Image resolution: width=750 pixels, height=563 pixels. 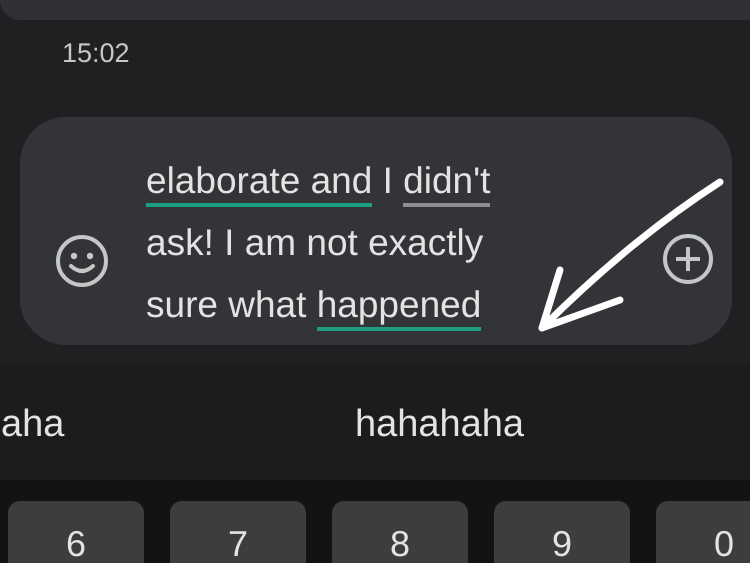 What do you see at coordinates (562, 532) in the screenshot?
I see `key: 9` at bounding box center [562, 532].